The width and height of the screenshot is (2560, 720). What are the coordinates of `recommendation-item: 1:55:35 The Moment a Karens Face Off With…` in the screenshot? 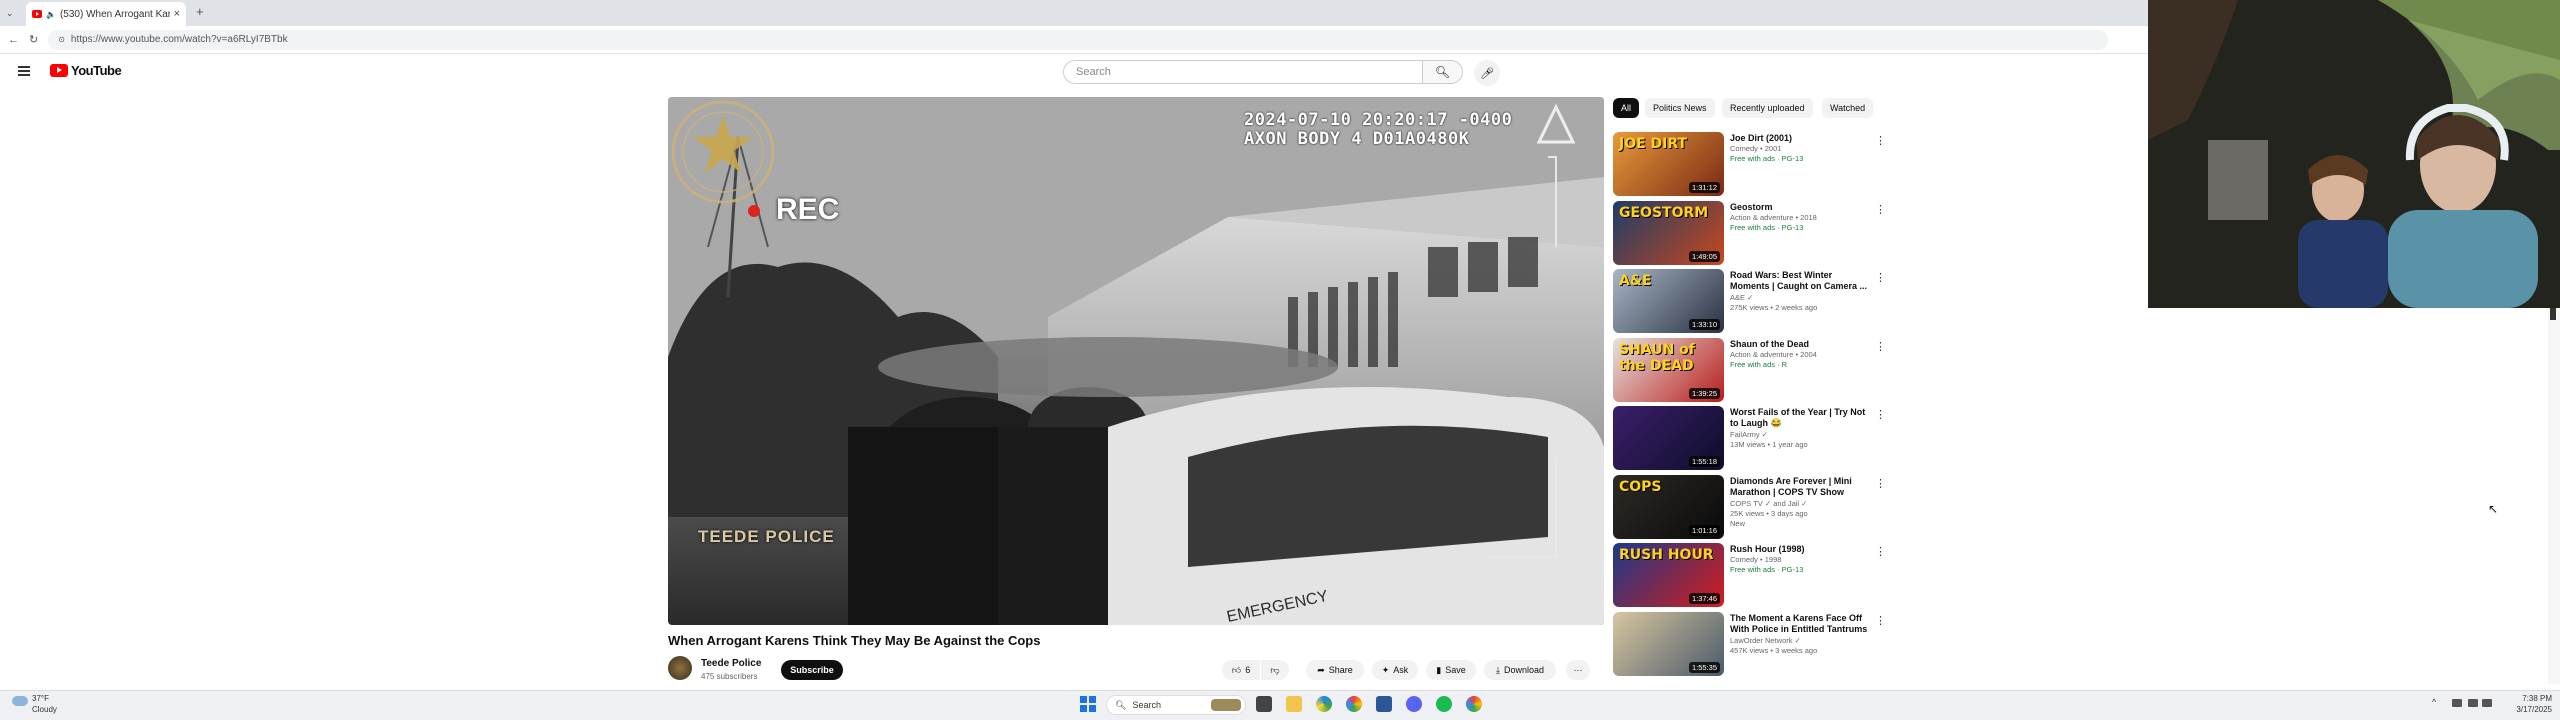 It's located at (1749, 644).